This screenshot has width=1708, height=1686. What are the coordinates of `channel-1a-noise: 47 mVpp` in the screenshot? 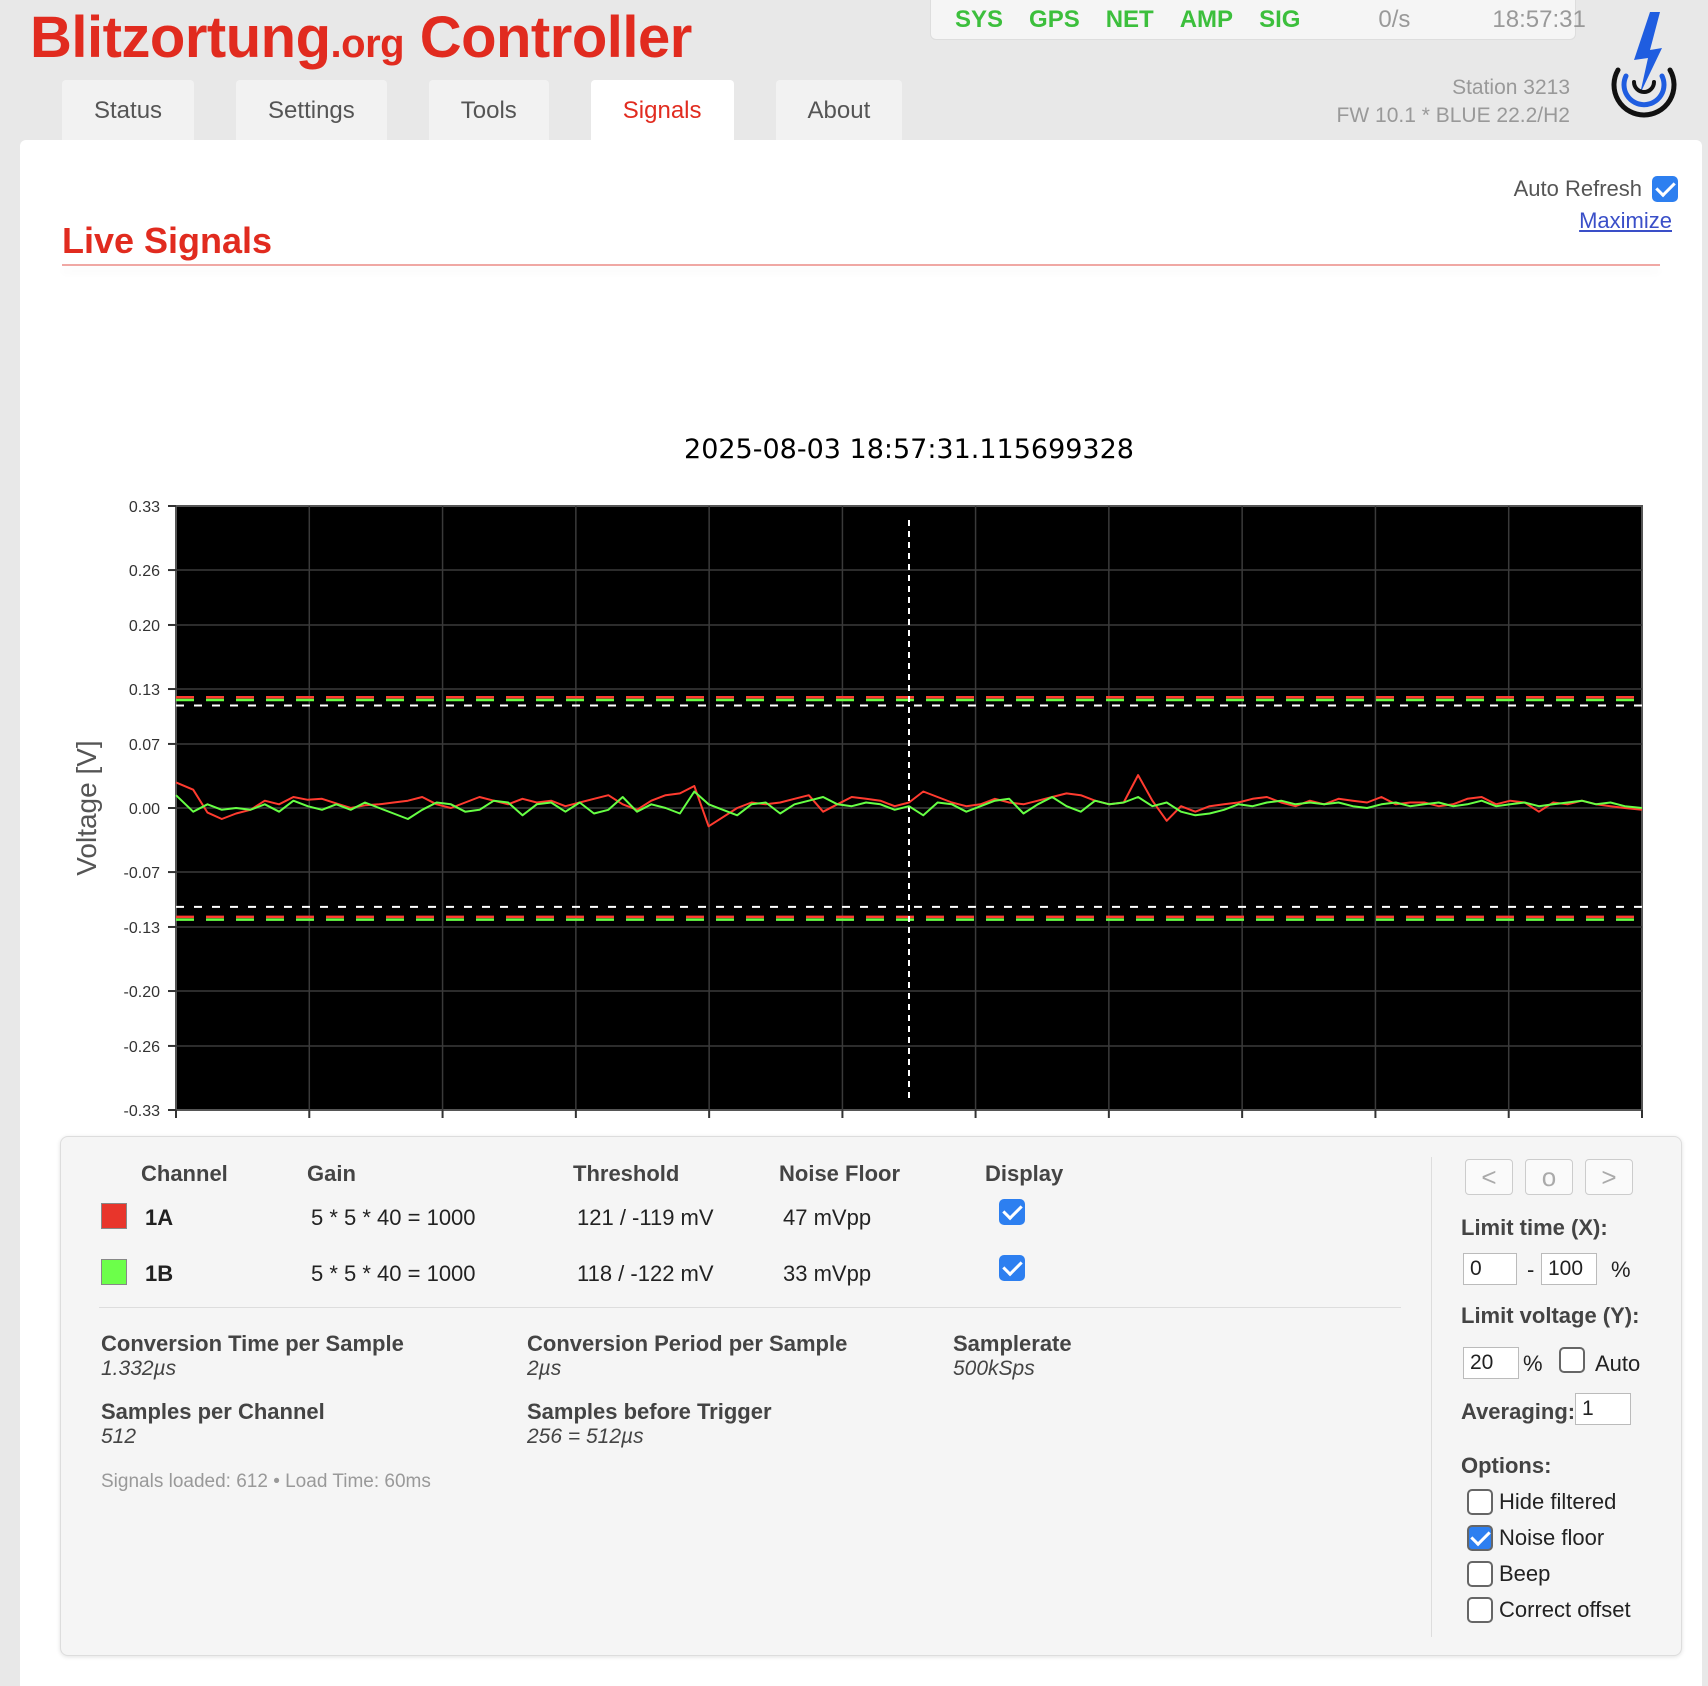 It's located at (827, 1217).